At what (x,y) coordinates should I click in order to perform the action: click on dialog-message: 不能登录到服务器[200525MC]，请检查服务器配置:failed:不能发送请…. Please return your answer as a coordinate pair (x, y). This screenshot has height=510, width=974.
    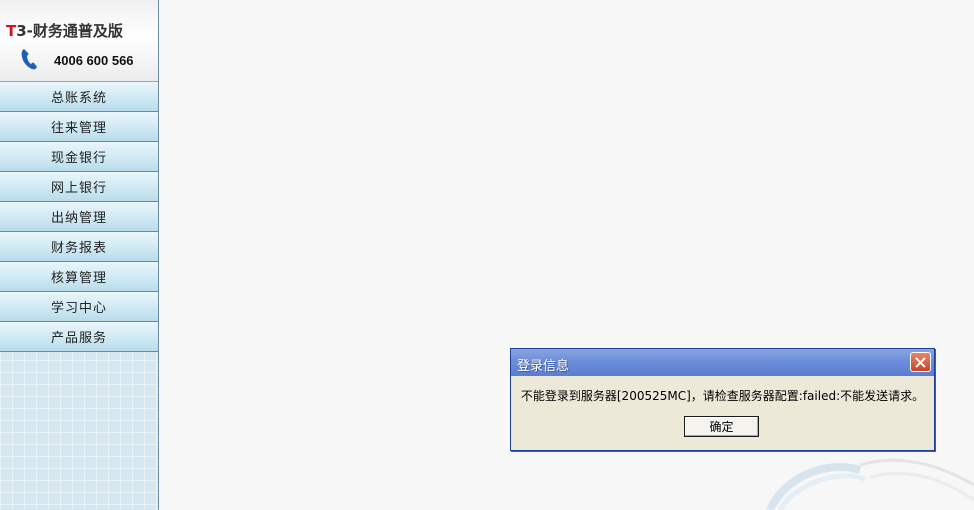
    Looking at the image, I should click on (722, 396).